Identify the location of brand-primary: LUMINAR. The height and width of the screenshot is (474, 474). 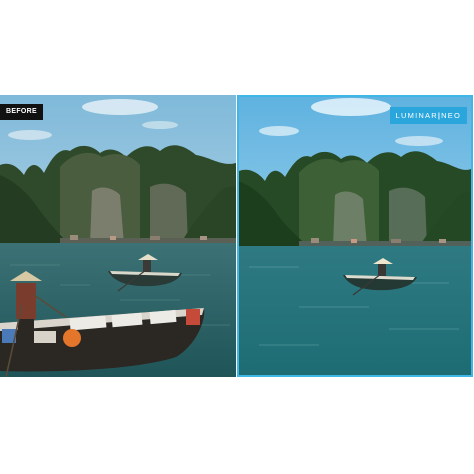
(416, 115).